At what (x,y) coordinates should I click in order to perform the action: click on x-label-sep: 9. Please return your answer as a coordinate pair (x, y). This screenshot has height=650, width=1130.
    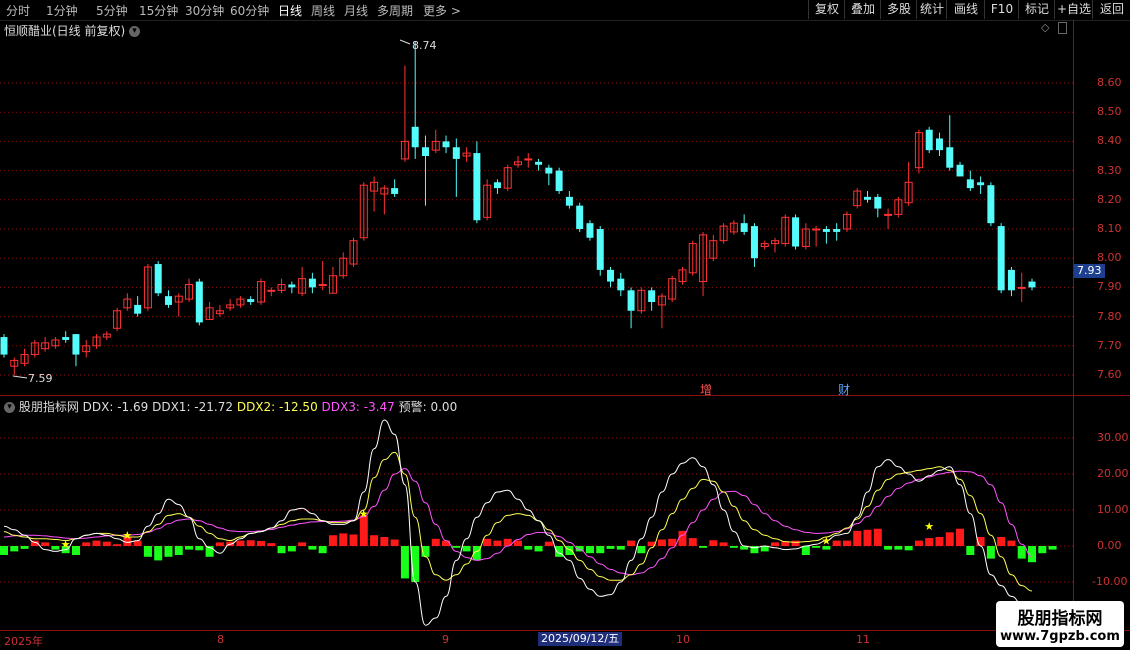
    Looking at the image, I should click on (445, 639).